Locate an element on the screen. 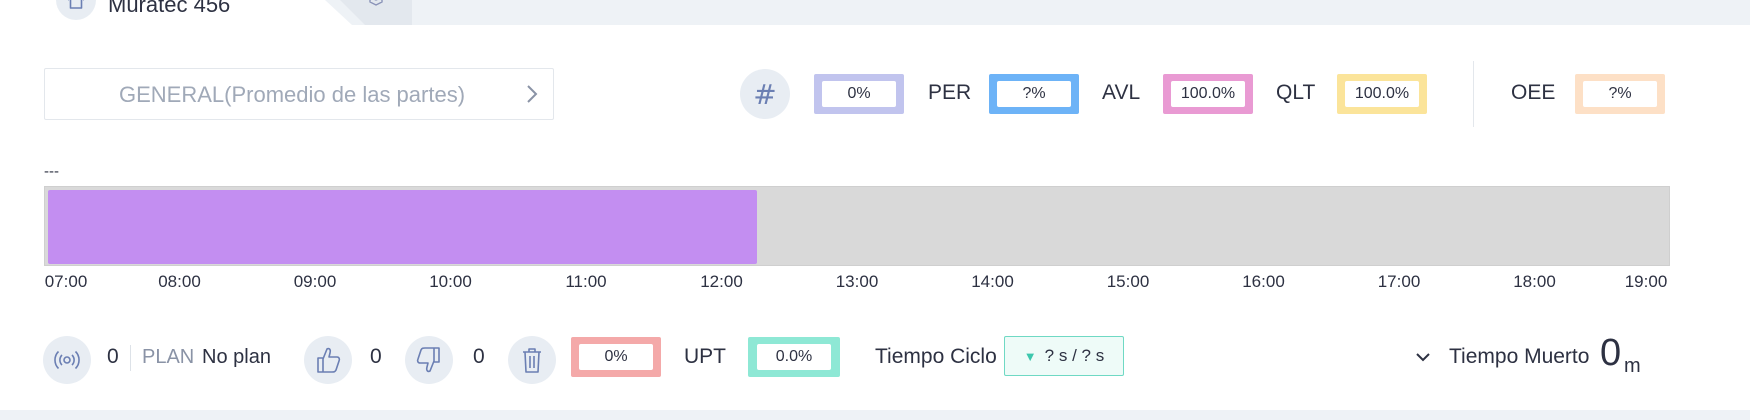 This screenshot has height=420, width=1750. qlt-kpi-box: 100.0% is located at coordinates (1382, 94).